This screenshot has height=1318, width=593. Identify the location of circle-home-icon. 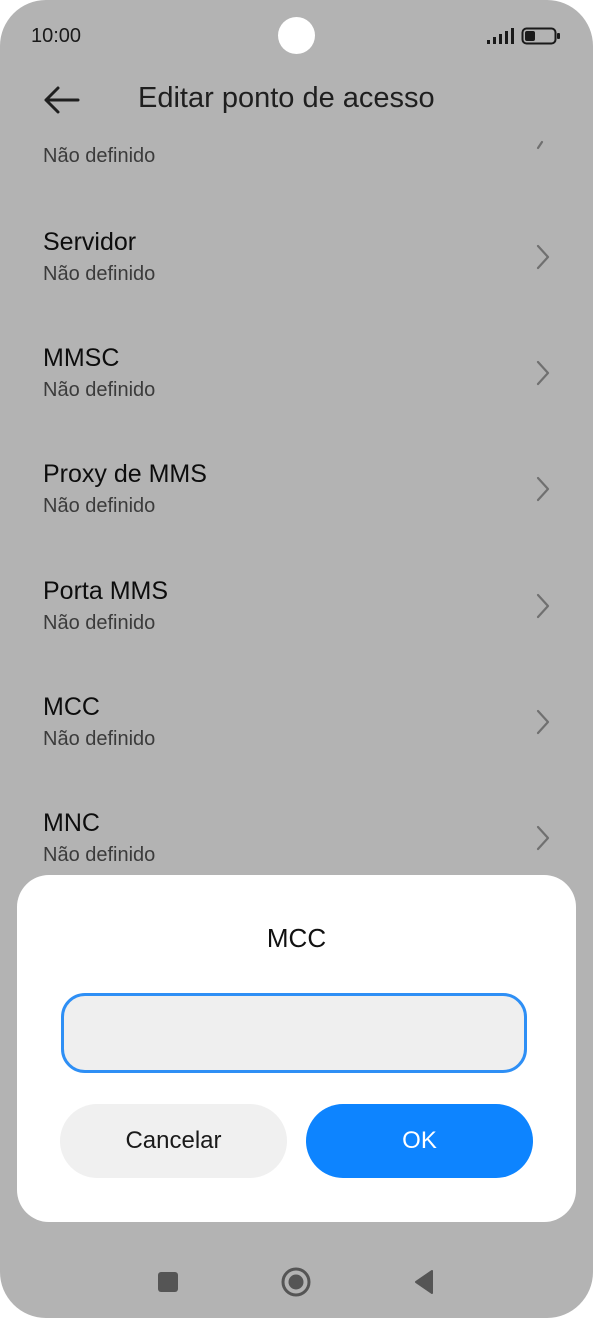
(296, 1282).